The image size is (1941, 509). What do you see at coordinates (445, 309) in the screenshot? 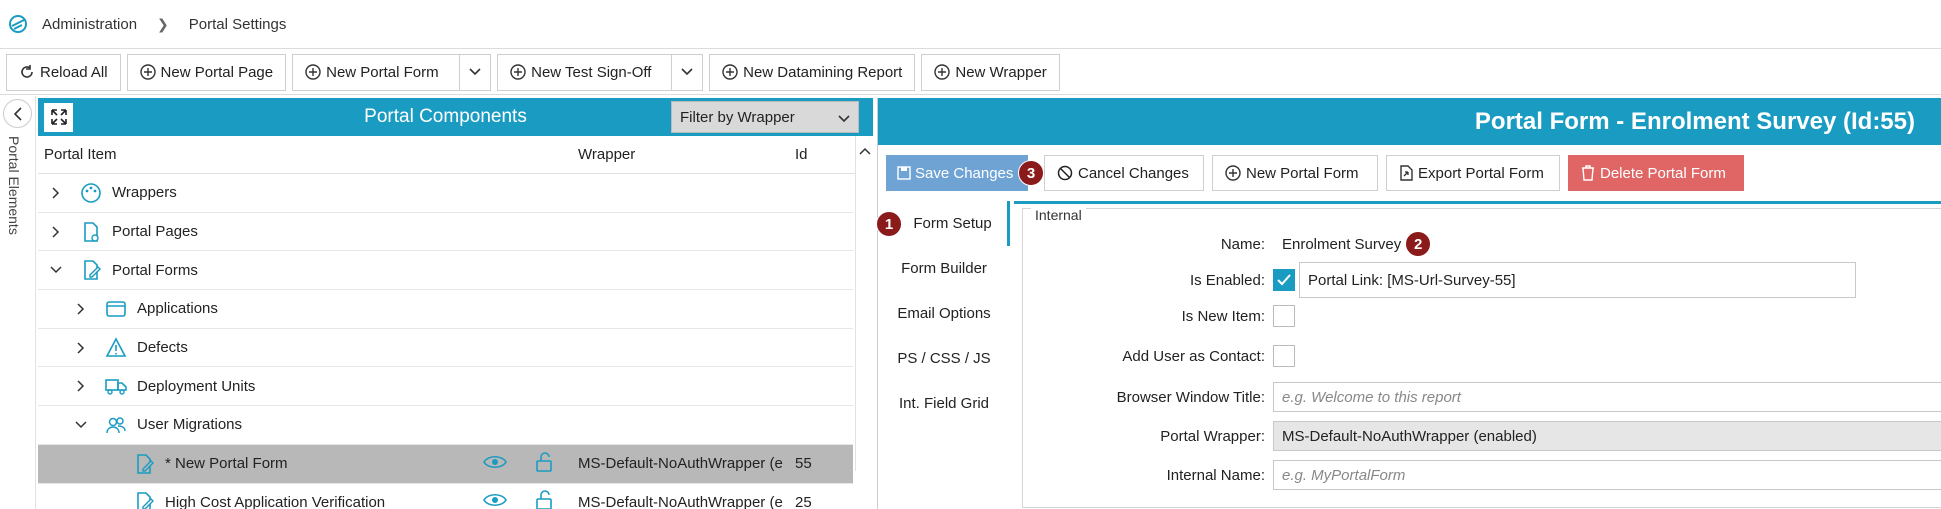
I see `tree-row-applications: Applications` at bounding box center [445, 309].